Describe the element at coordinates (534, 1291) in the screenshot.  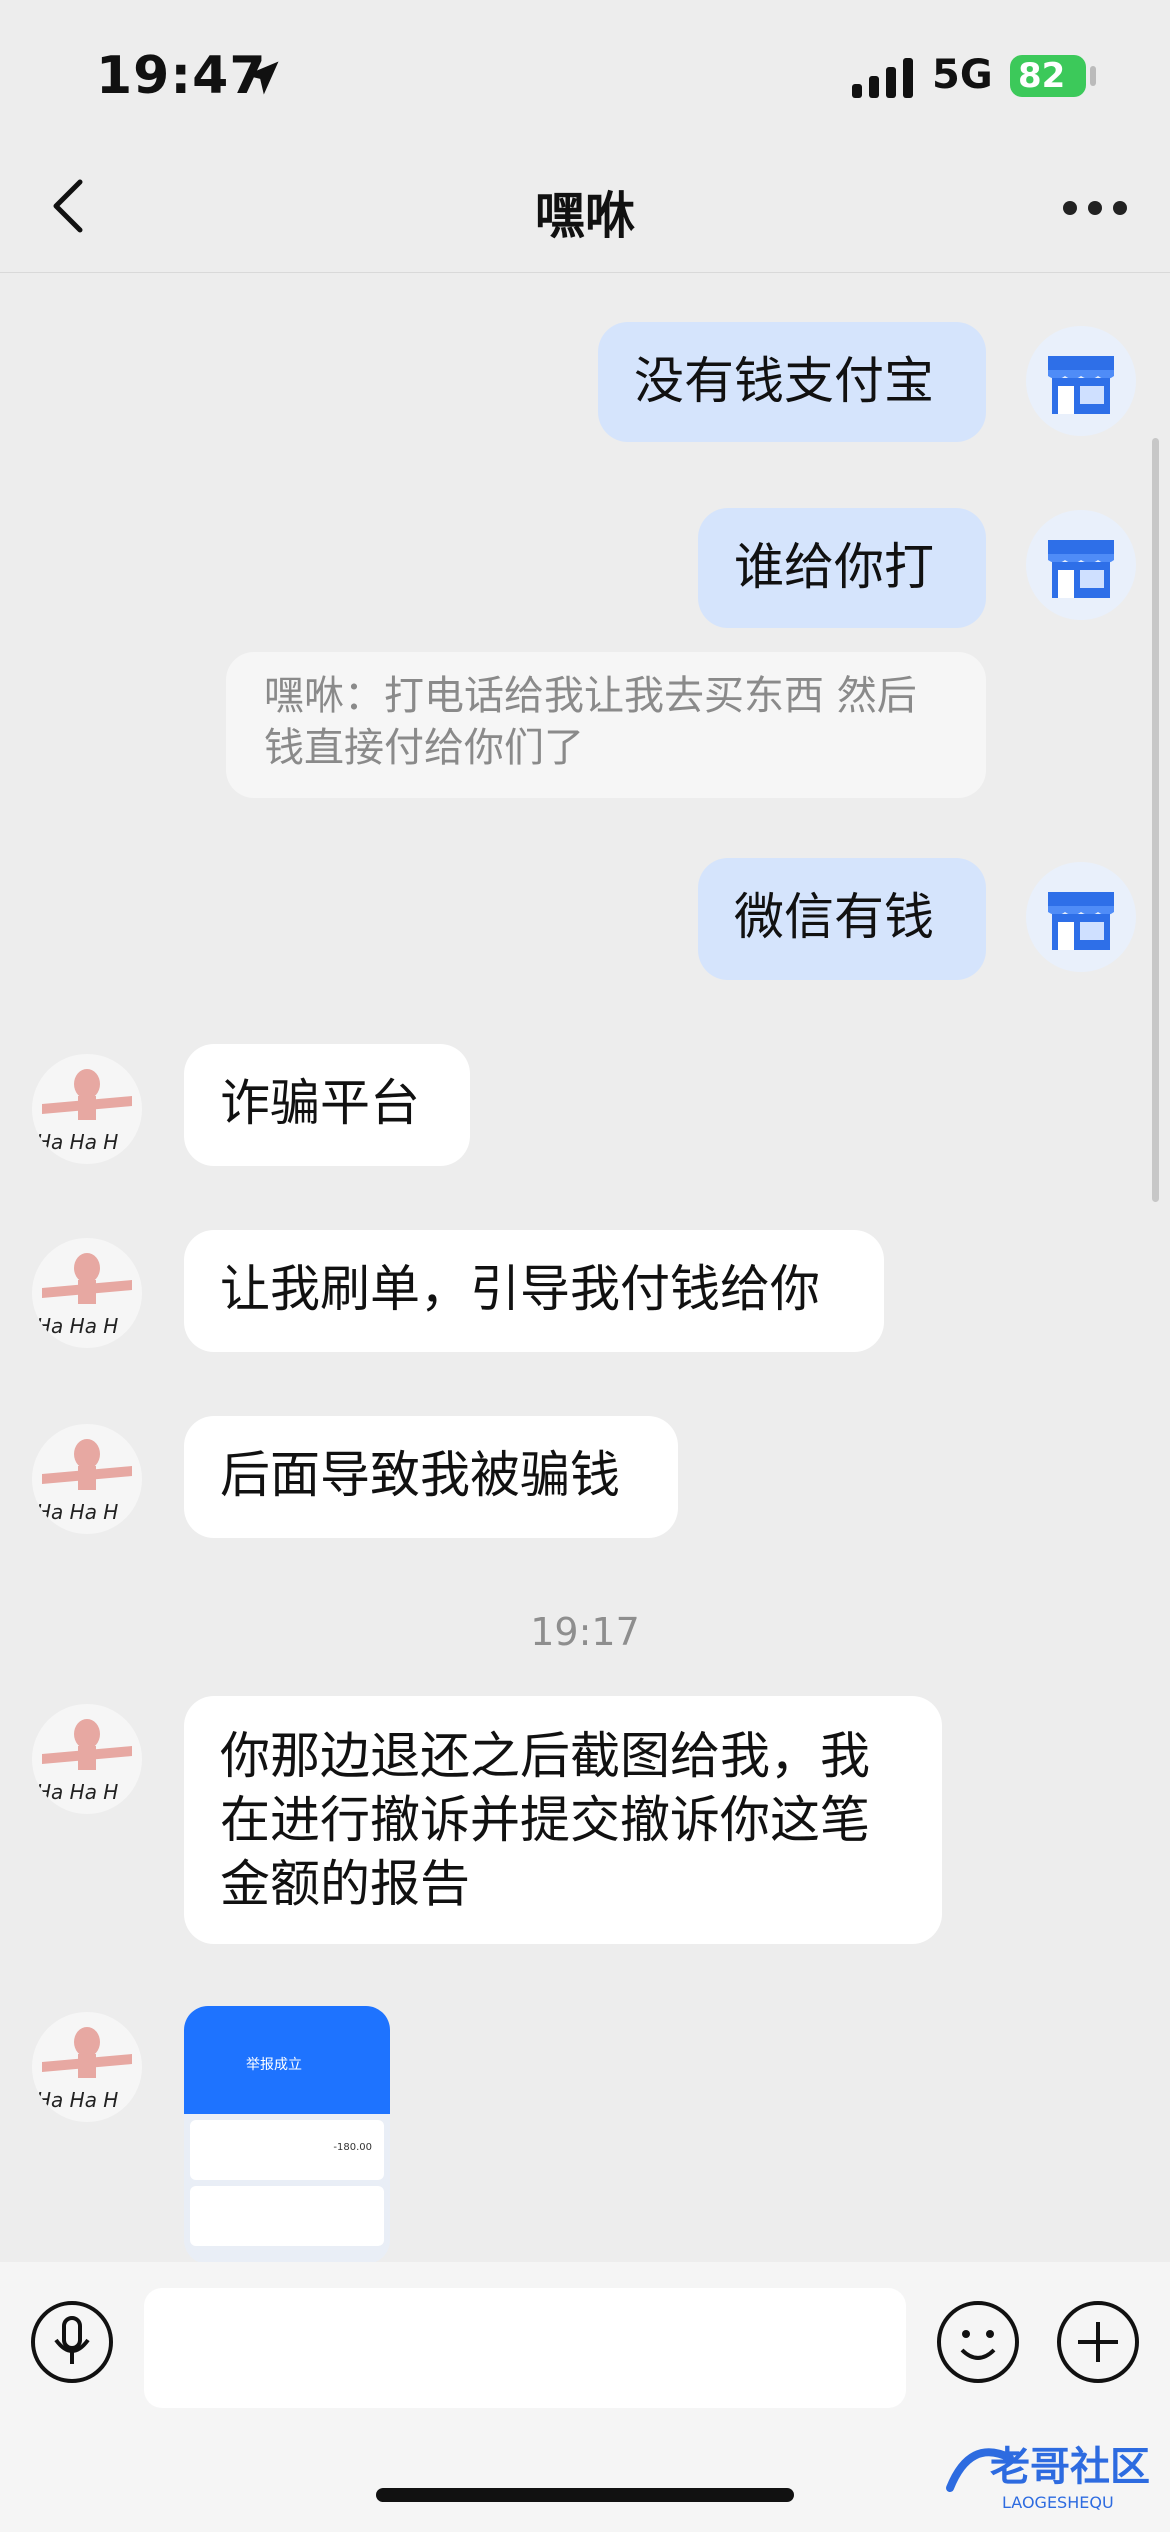
I see `message-bubble-received: 让我刷单，引导我付钱给你` at that location.